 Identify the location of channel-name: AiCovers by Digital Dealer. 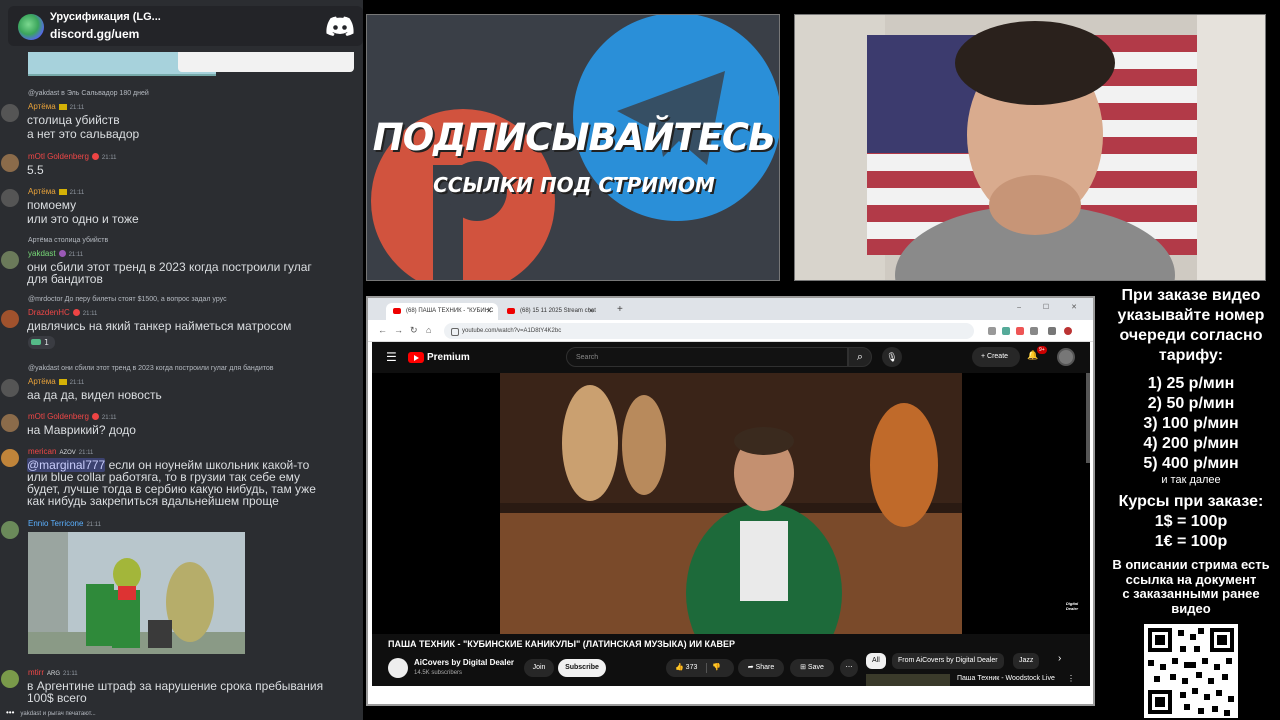
(464, 662).